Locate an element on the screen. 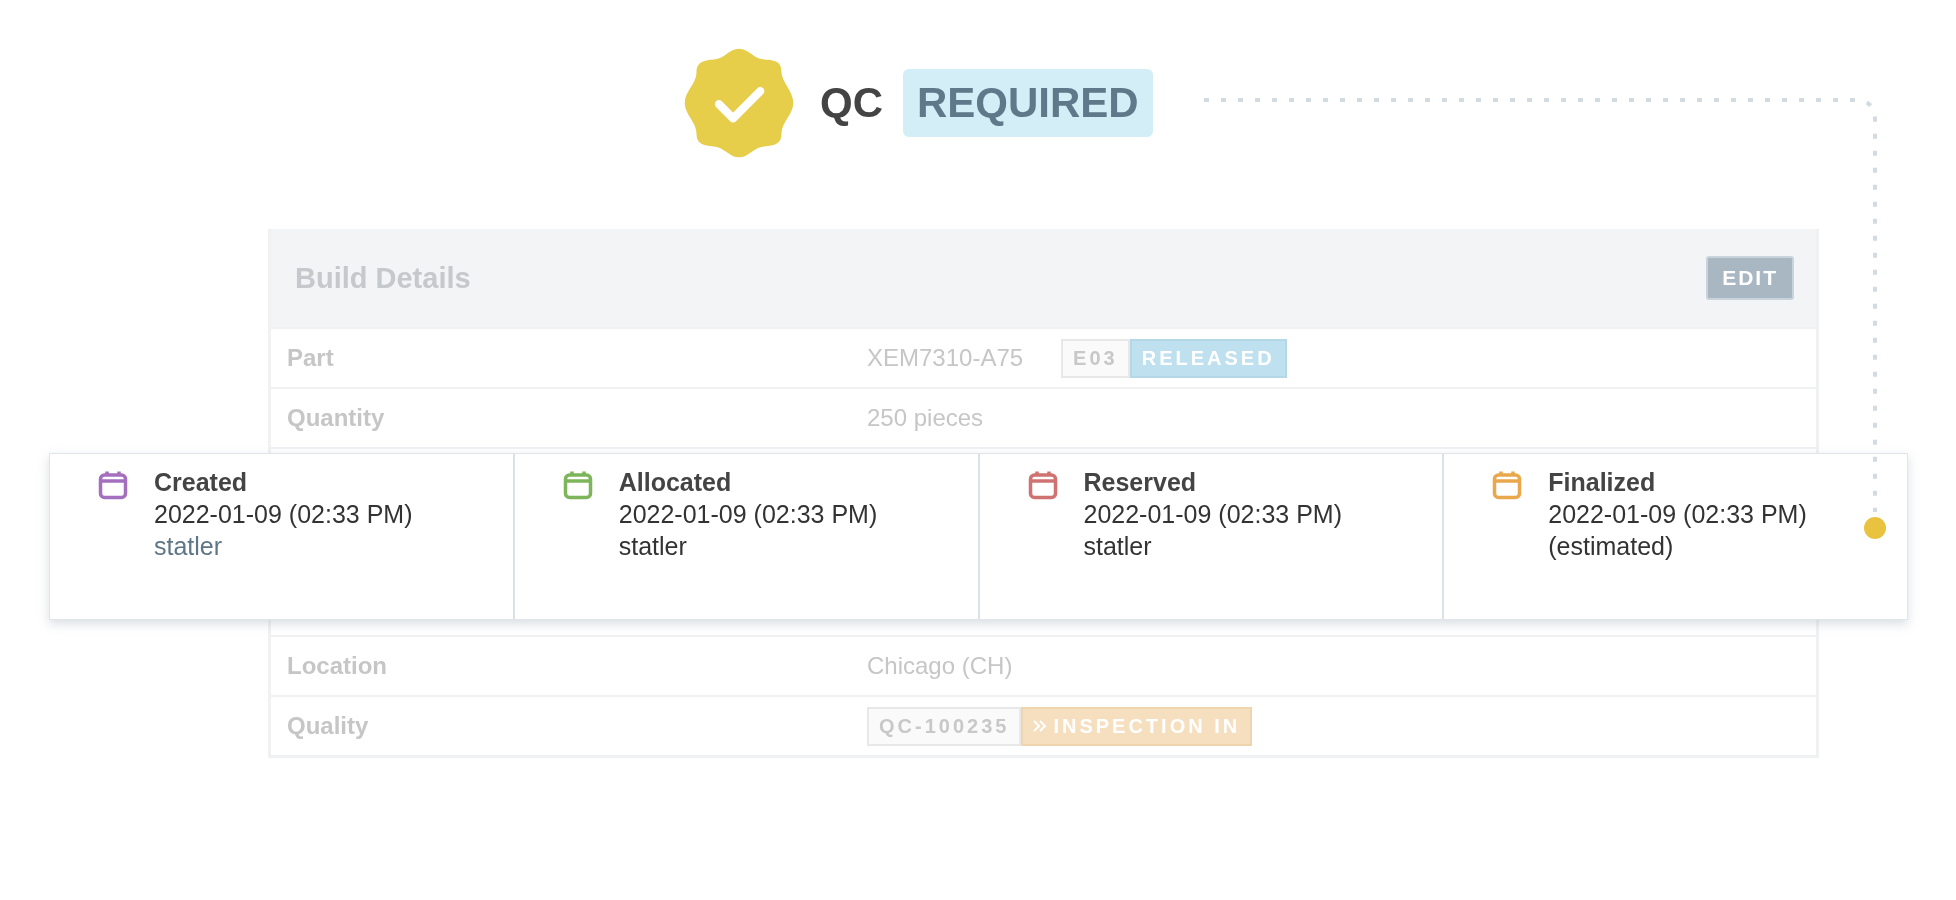  chevrons-icon is located at coordinates (1040, 726).